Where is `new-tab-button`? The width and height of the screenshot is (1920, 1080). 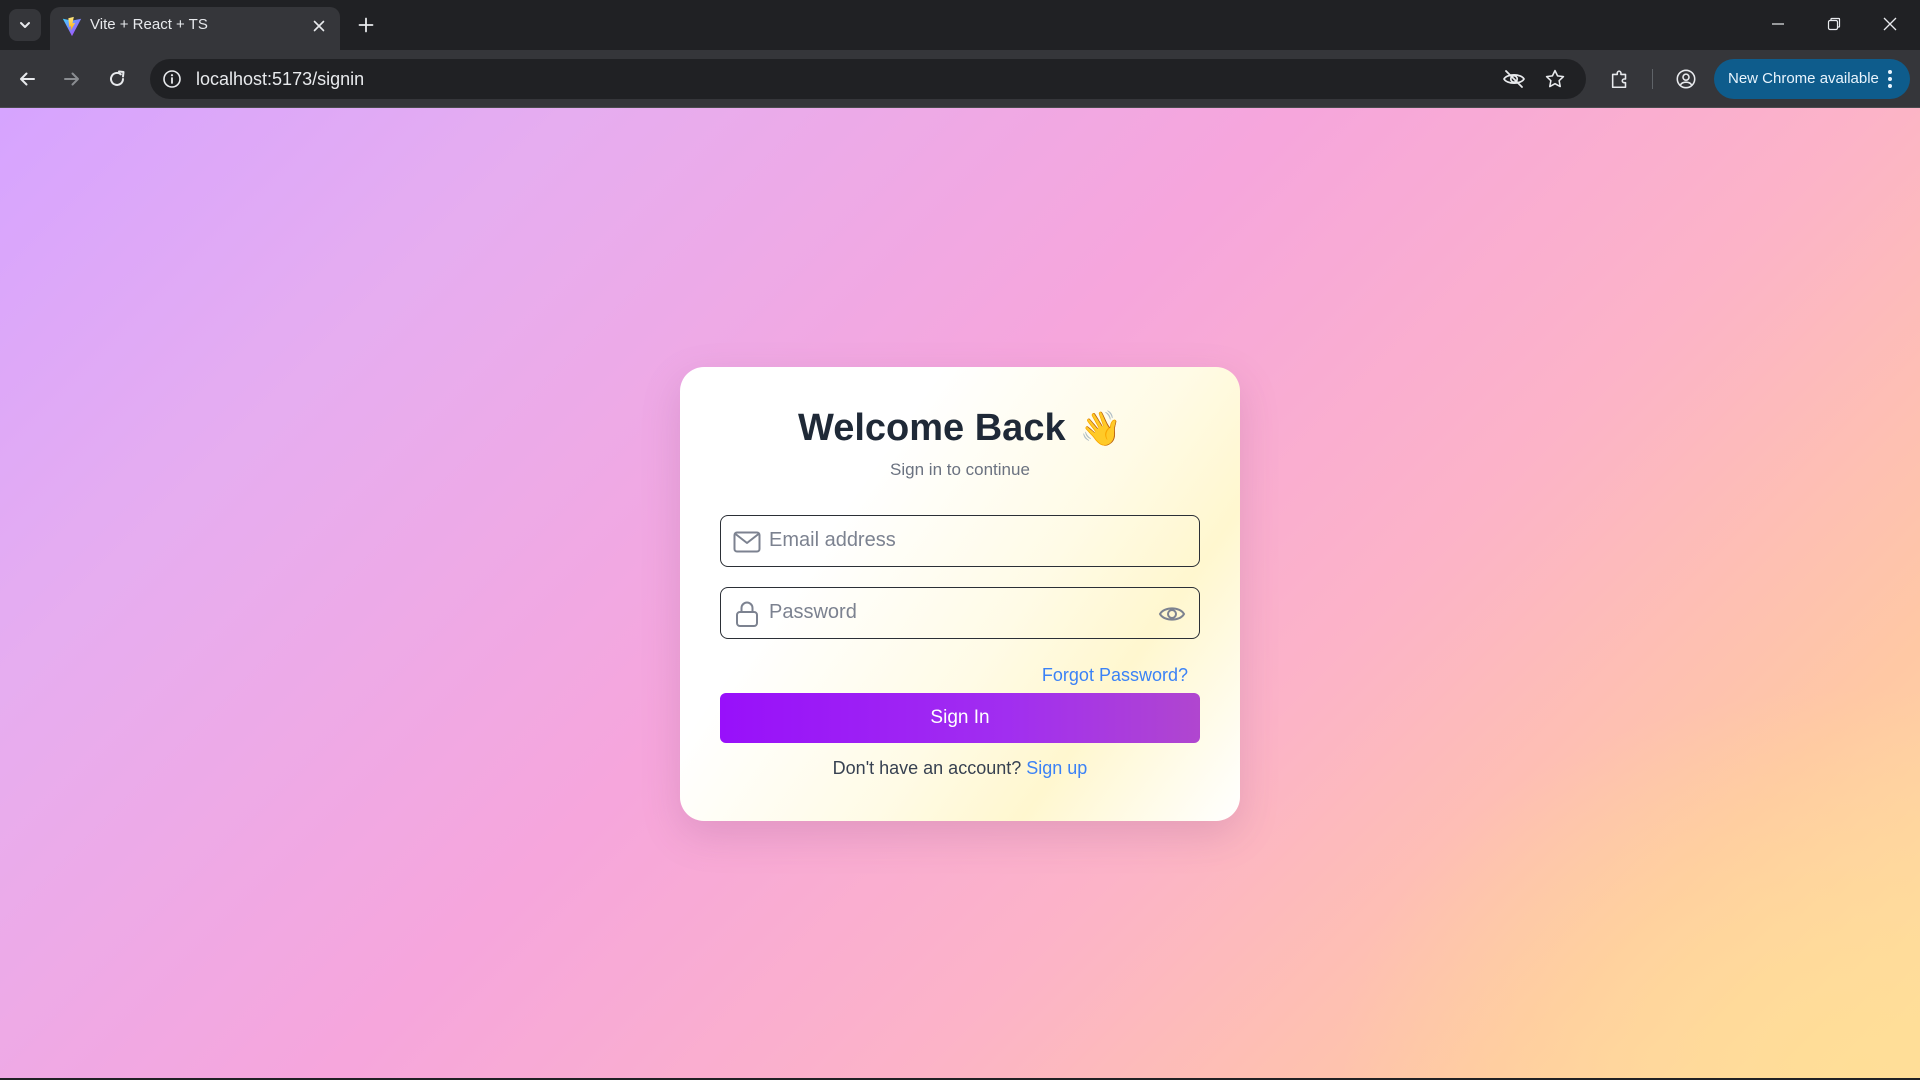 new-tab-button is located at coordinates (366, 25).